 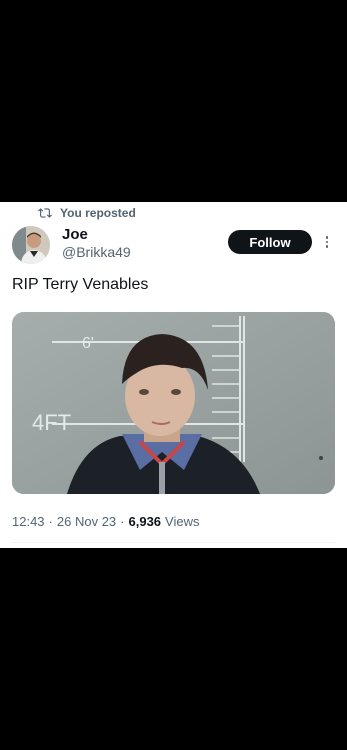 I want to click on tweet-time: 12:43, so click(x=28, y=521).